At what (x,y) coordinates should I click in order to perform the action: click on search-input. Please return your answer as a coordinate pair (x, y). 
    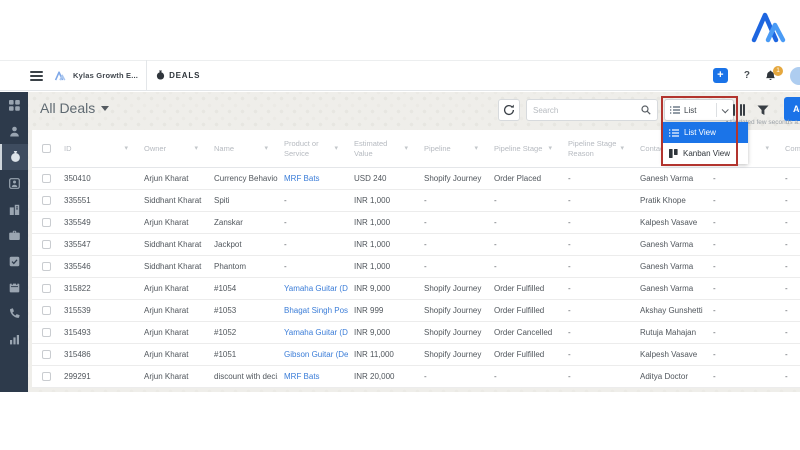
    Looking at the image, I should click on (584, 110).